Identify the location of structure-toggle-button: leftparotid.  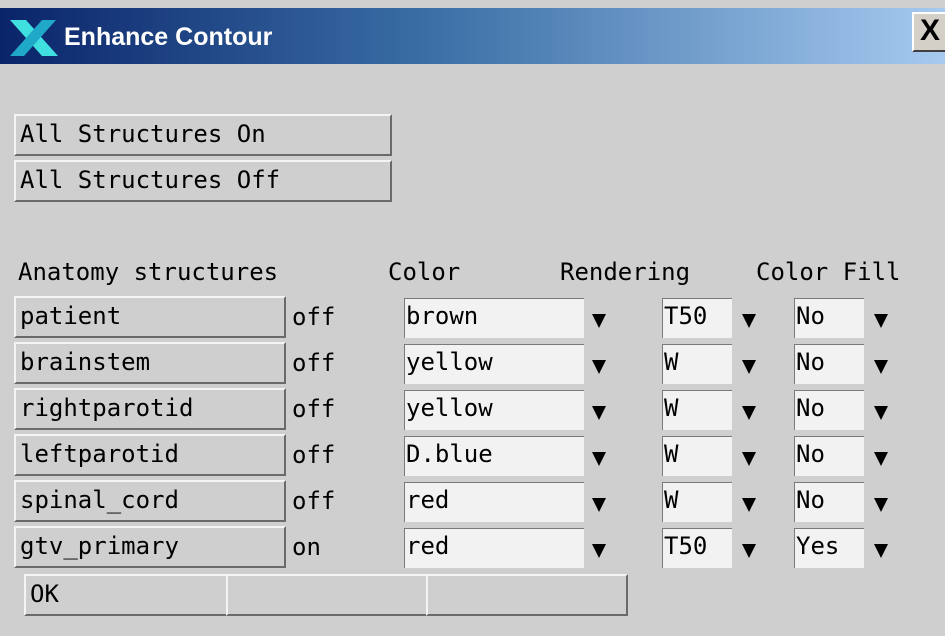
(150, 455).